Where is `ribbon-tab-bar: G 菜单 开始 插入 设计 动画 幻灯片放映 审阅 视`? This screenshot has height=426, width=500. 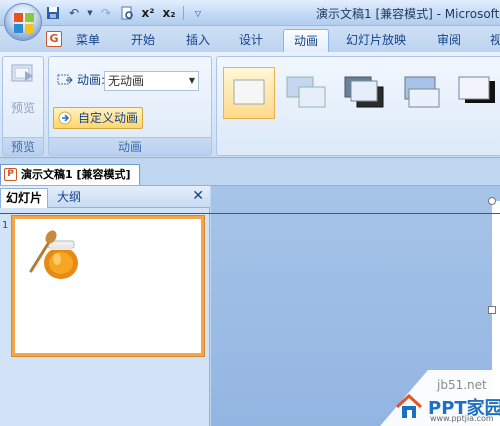
ribbon-tab-bar: G 菜单 开始 插入 设计 动画 幻灯片放映 审阅 视 is located at coordinates (250, 39).